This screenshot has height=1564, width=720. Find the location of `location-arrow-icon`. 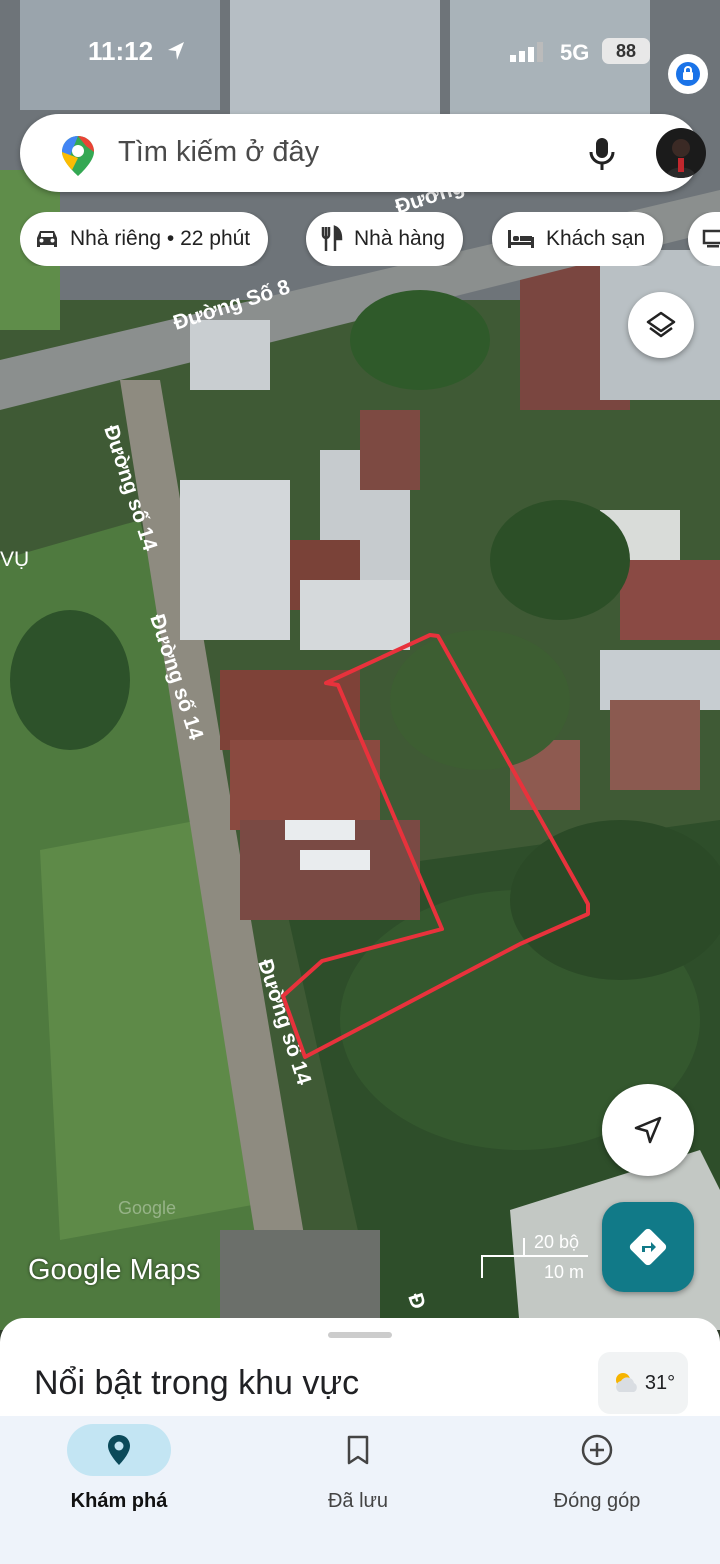

location-arrow-icon is located at coordinates (176, 51).